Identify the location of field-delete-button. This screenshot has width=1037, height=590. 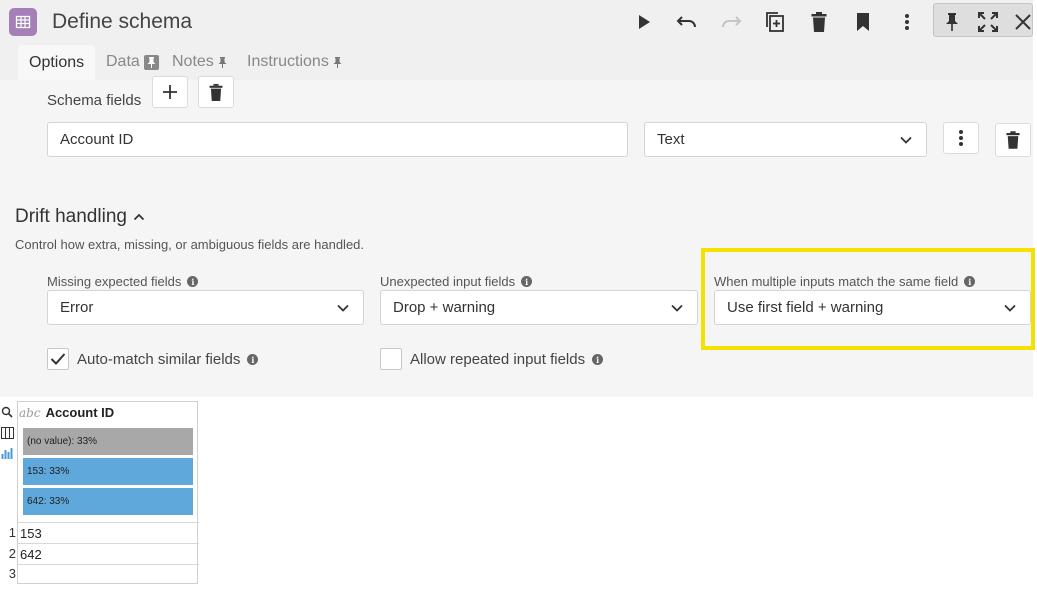
(1013, 140).